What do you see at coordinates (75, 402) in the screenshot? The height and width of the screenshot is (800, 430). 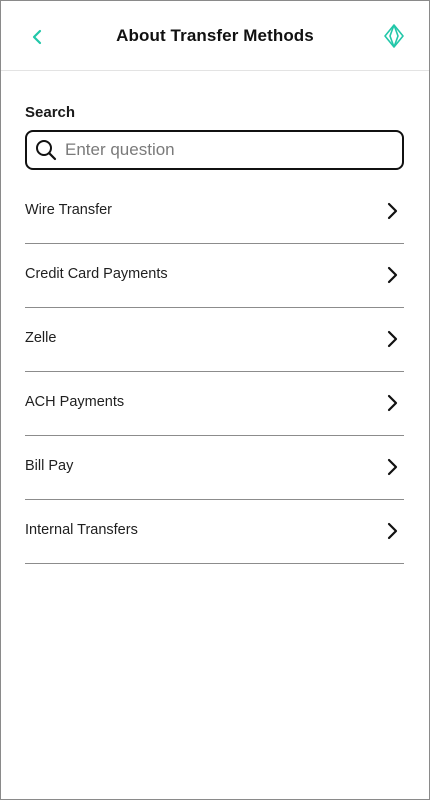 I see `list-item-label: ACH Payments` at bounding box center [75, 402].